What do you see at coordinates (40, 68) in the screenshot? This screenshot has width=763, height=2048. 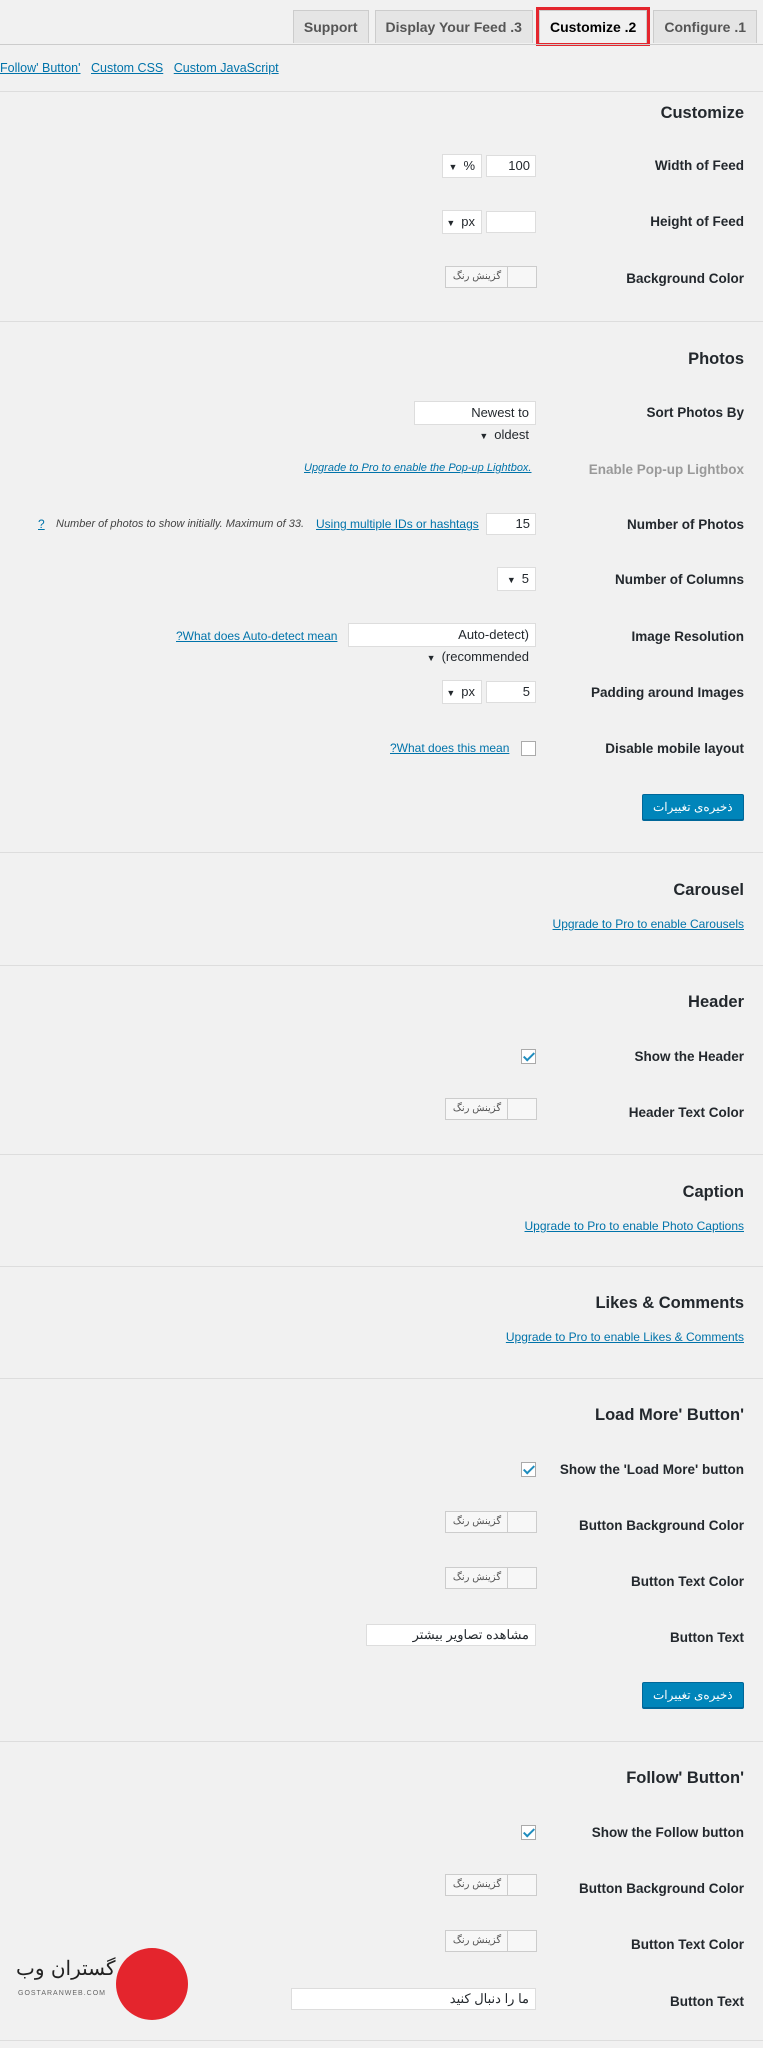 I see `quicklink-follow-button: Follow' Button'` at bounding box center [40, 68].